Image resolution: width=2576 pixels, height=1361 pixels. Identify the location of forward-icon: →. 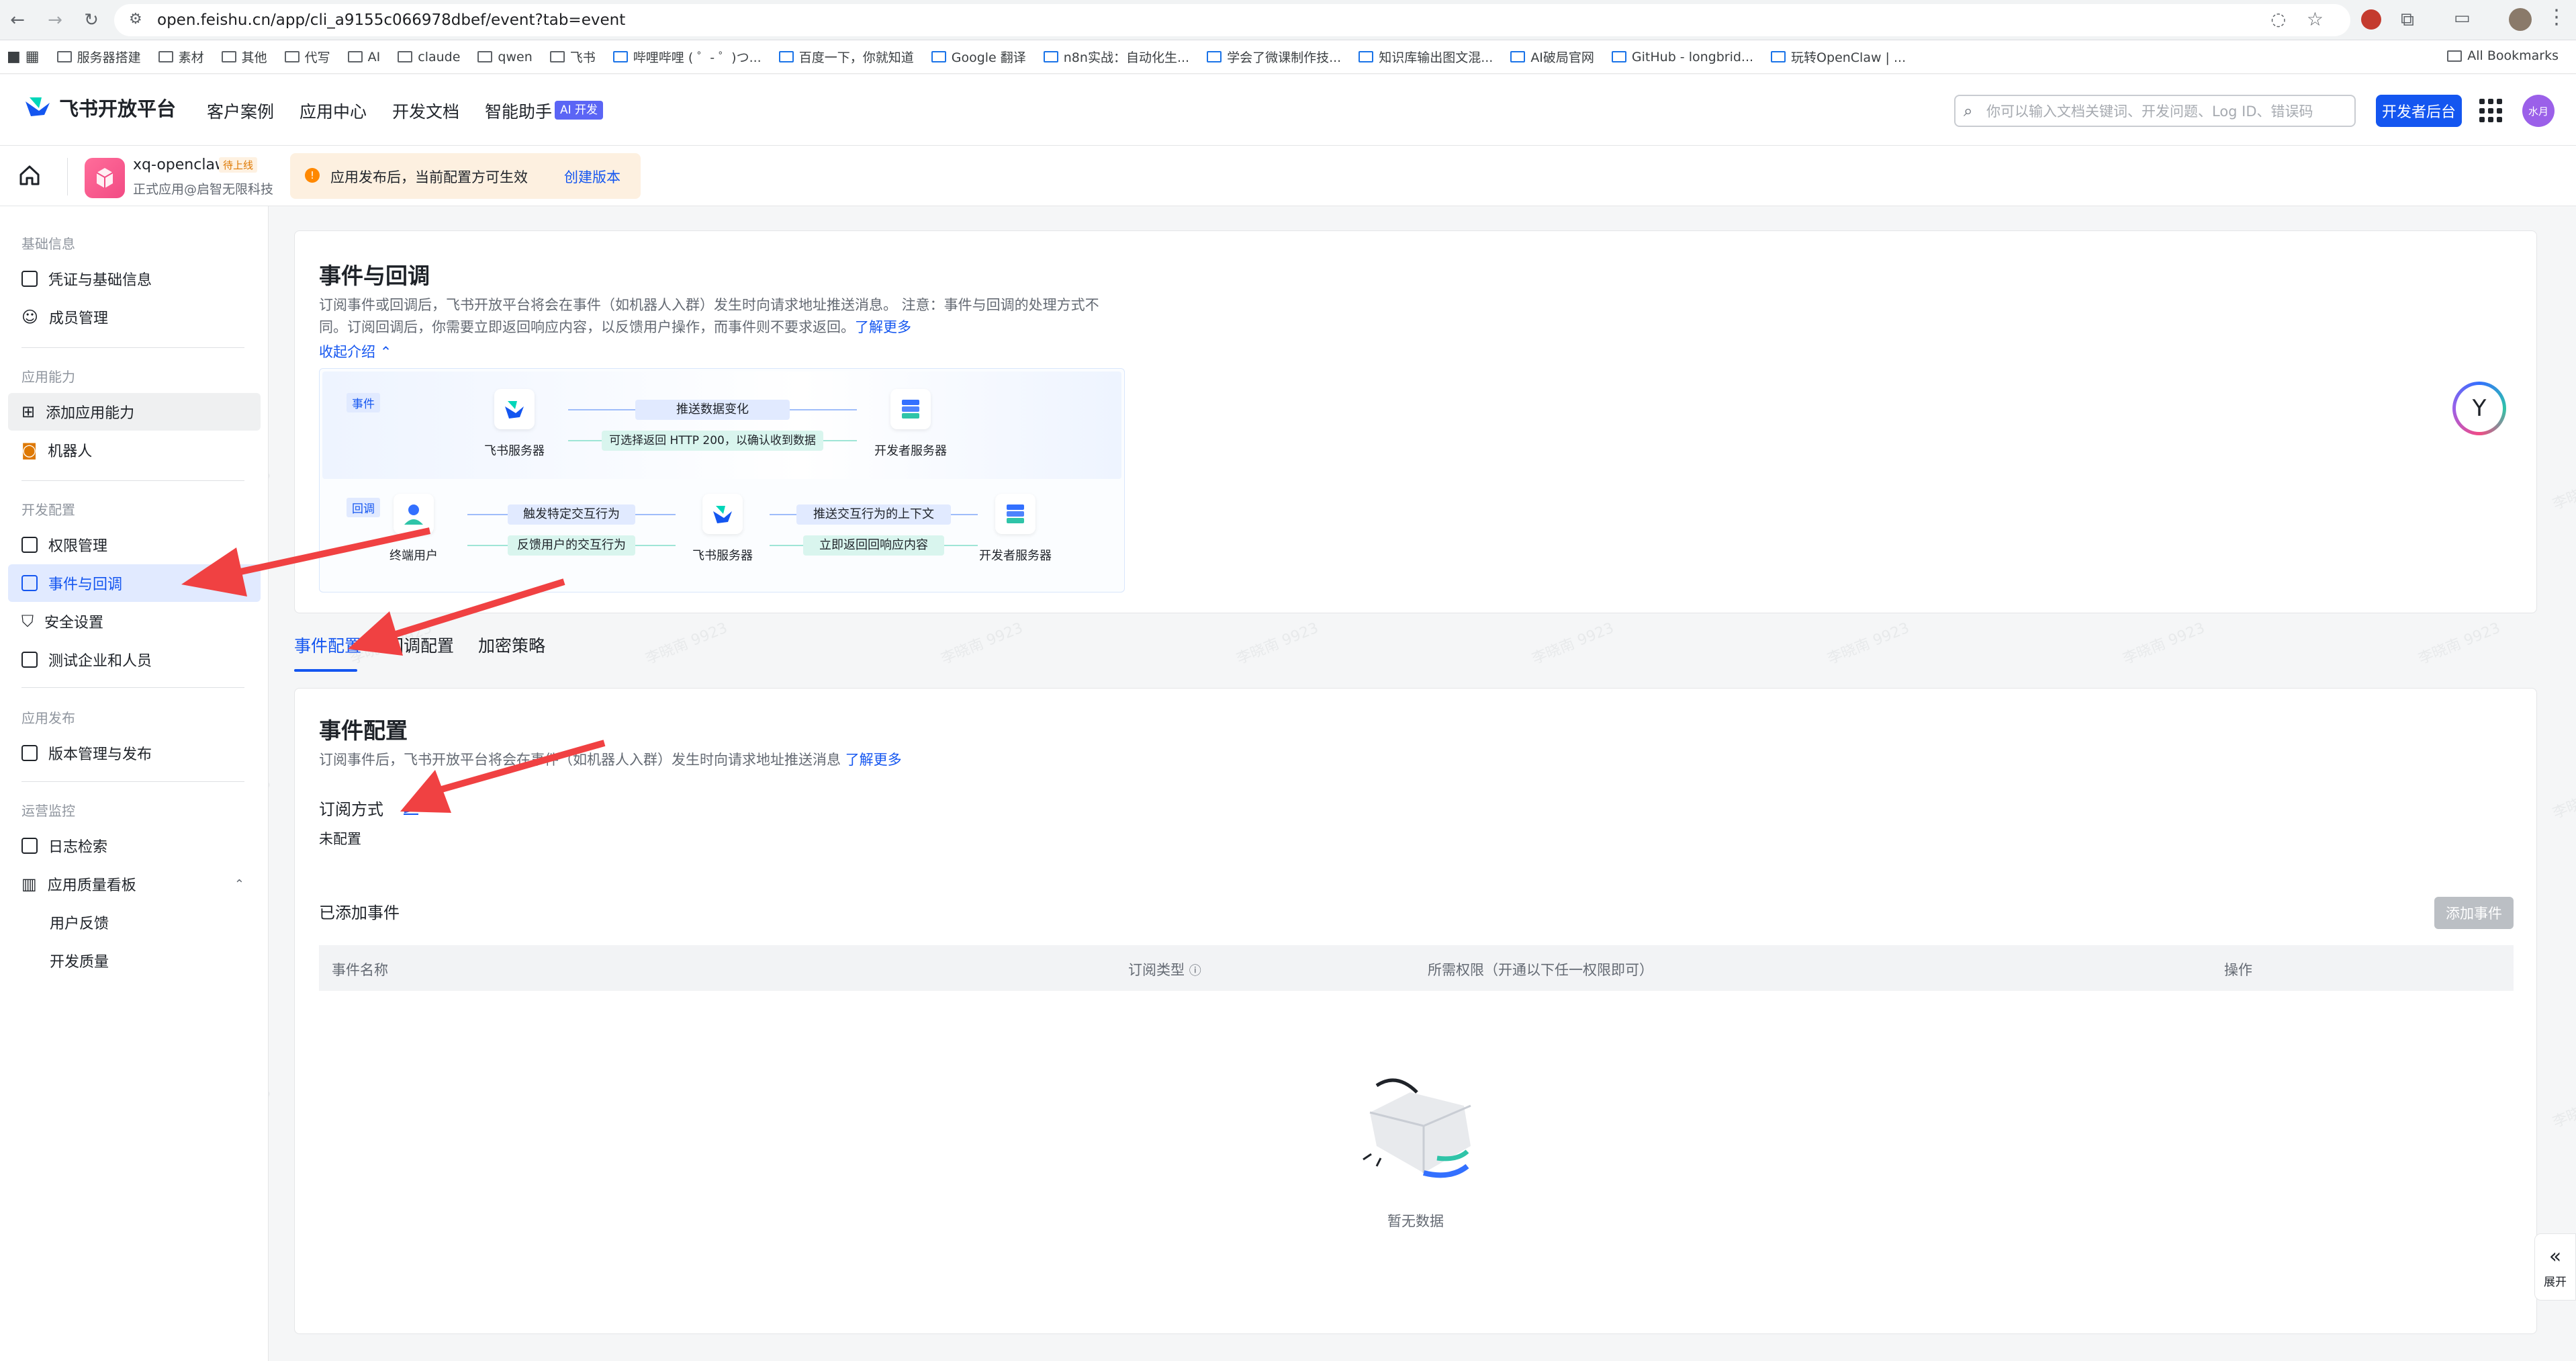
(55, 20).